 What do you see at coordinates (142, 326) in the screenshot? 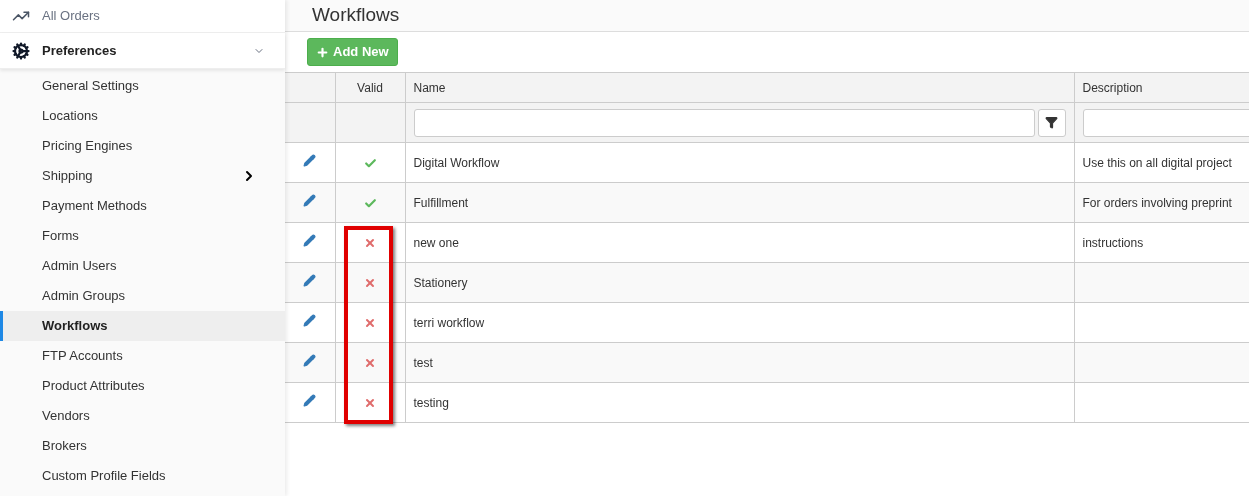
I see `sidebar-item: Workflows` at bounding box center [142, 326].